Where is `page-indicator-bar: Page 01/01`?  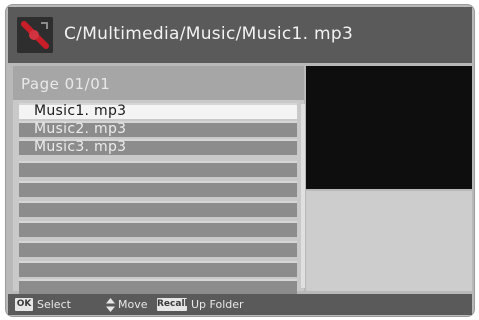 page-indicator-bar: Page 01/01 is located at coordinates (158, 83).